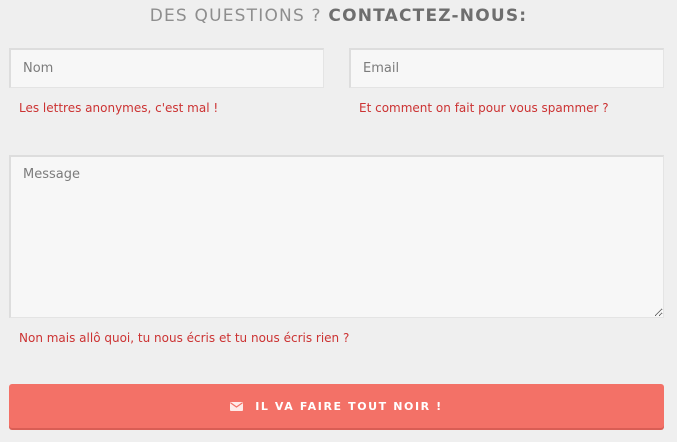  Describe the element at coordinates (484, 108) in the screenshot. I see `email-hint: Et comment on fait pour vous spammer ?` at that location.